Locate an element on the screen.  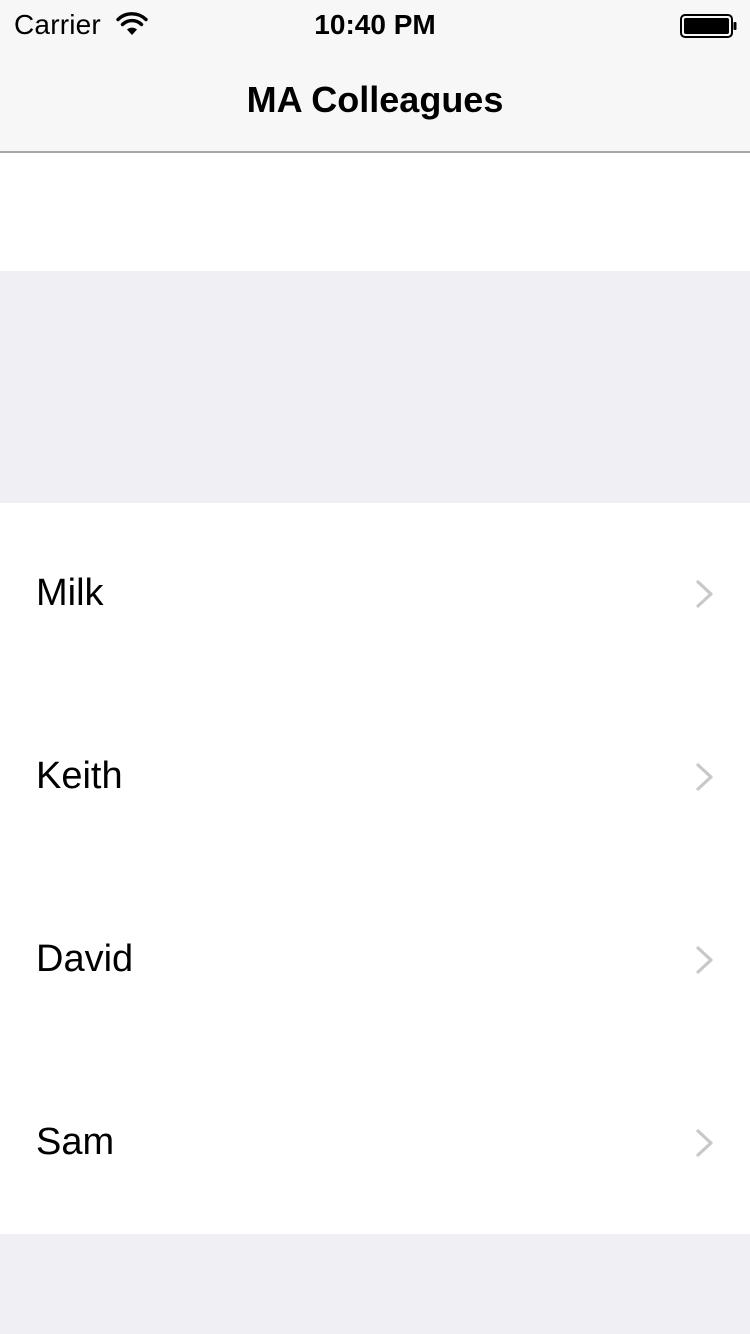
navigation-bar: Carrier 10:40 PM MA Colleagues is located at coordinates (375, 76).